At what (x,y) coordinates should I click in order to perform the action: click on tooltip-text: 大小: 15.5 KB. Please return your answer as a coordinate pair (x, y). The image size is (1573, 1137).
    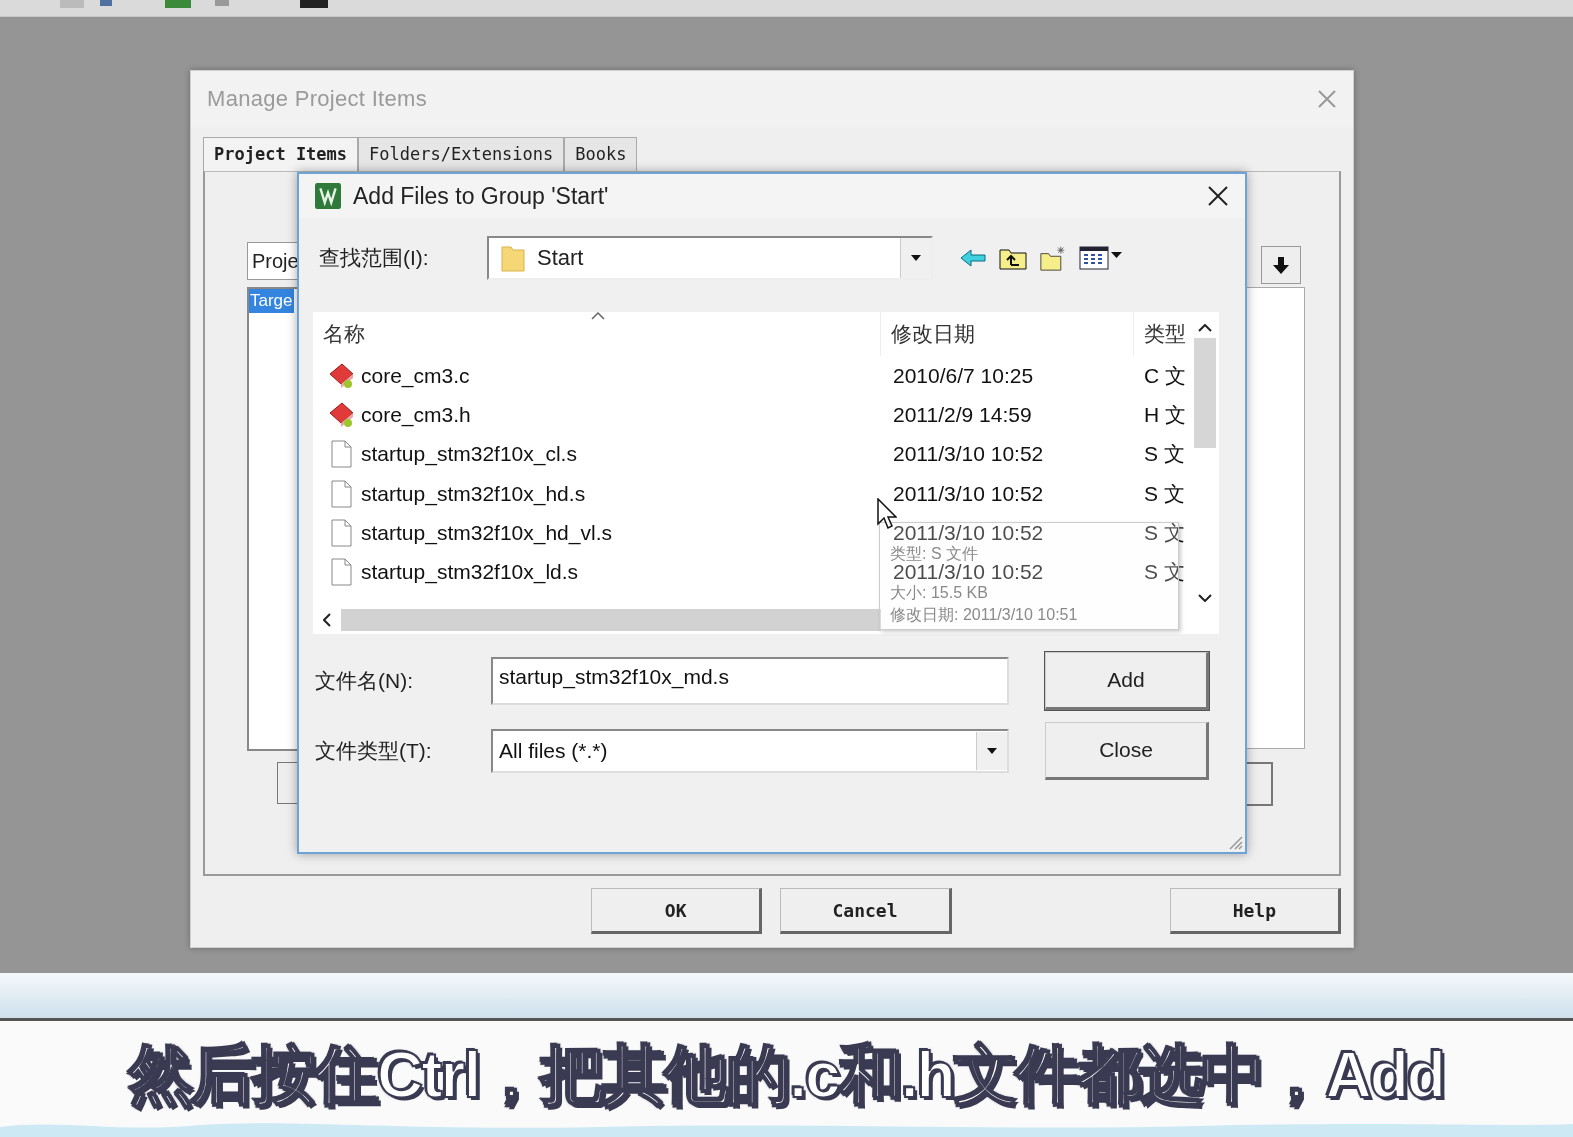
    Looking at the image, I should click on (939, 593).